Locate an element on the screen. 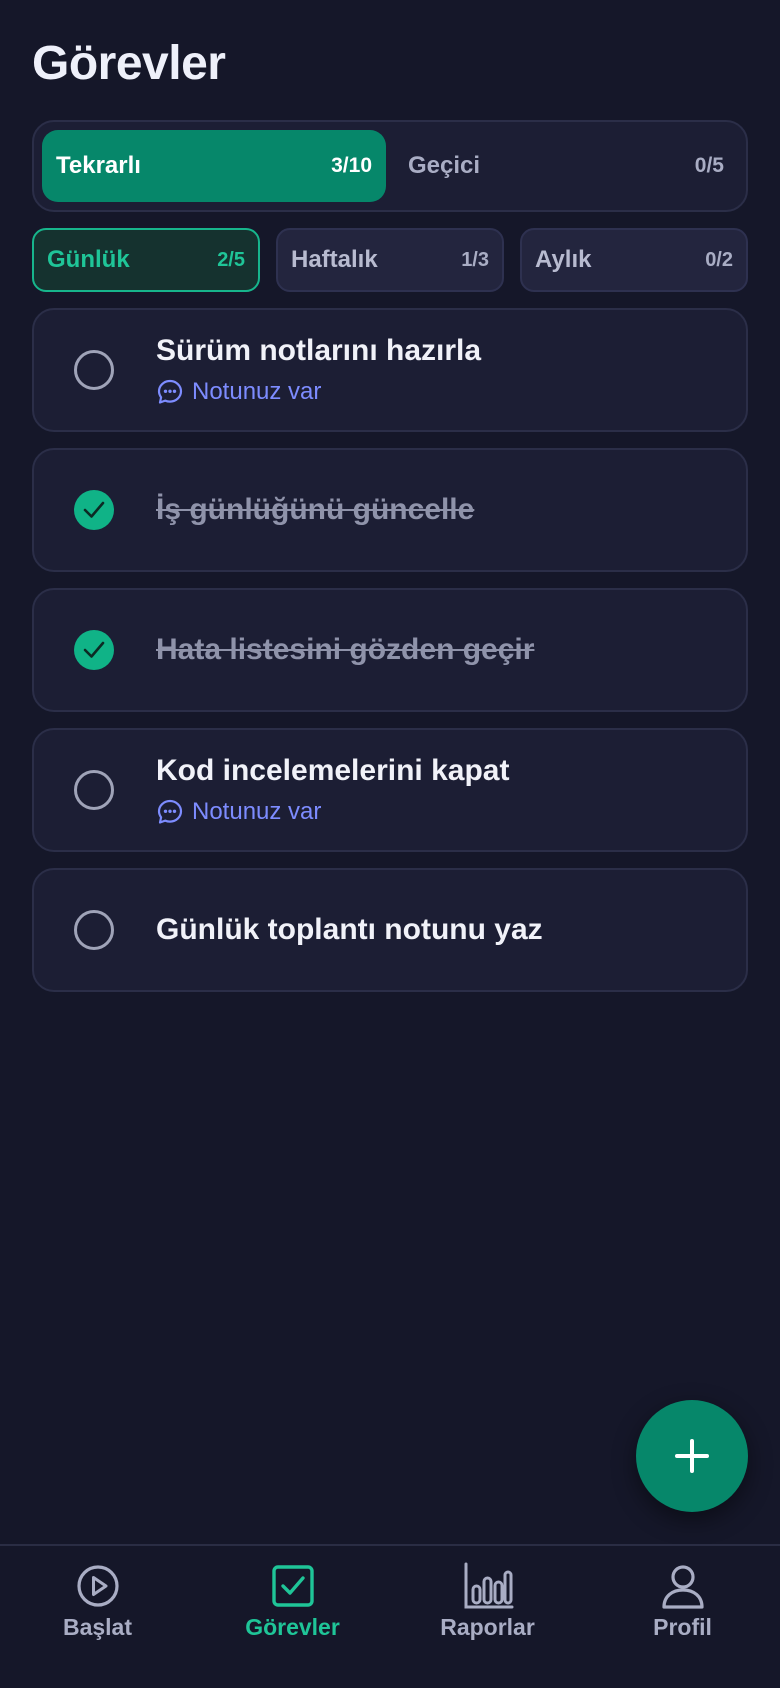 This screenshot has width=780, height=1688. nav-label: Başlat is located at coordinates (97, 1627).